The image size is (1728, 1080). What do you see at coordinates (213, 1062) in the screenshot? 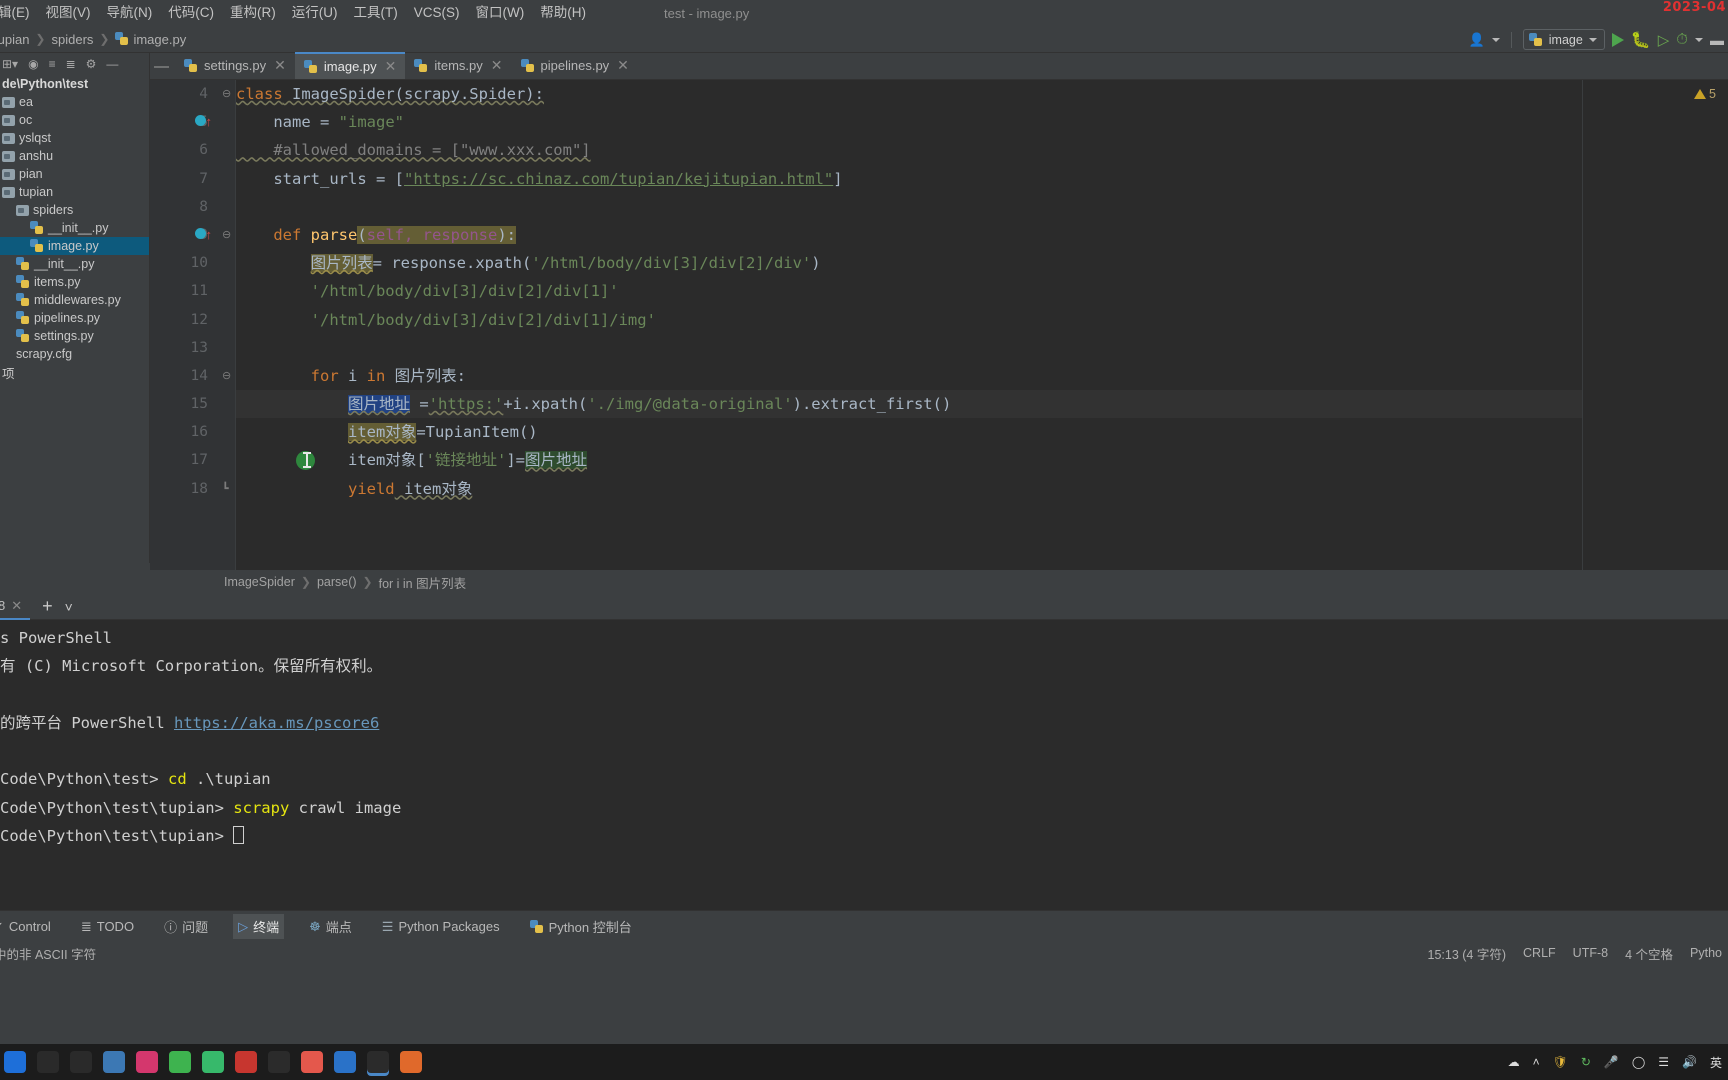
I see `qq-icon` at bounding box center [213, 1062].